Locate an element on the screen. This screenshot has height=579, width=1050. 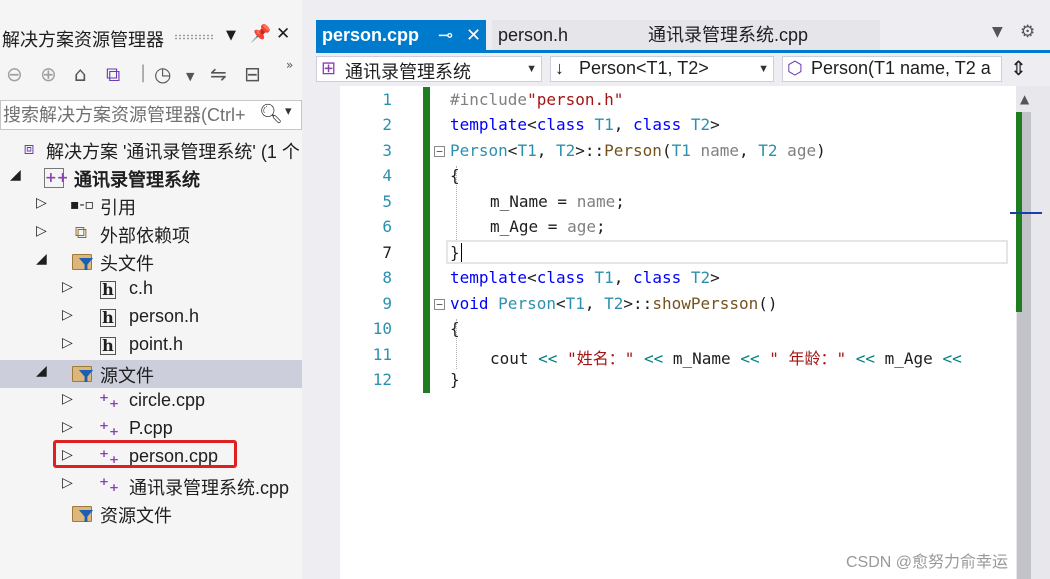
code-line-9: void Person<T1, T2>::showPersson() is located at coordinates (614, 303).